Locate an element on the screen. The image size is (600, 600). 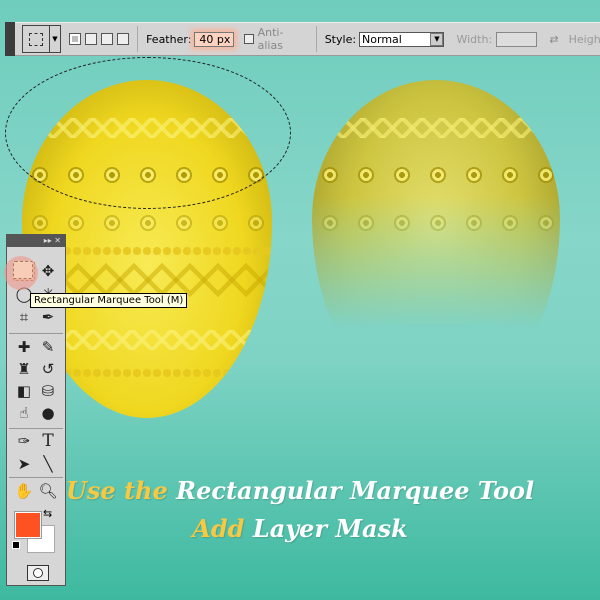
pen-tool-icon: ✑ is located at coordinates (24, 441).